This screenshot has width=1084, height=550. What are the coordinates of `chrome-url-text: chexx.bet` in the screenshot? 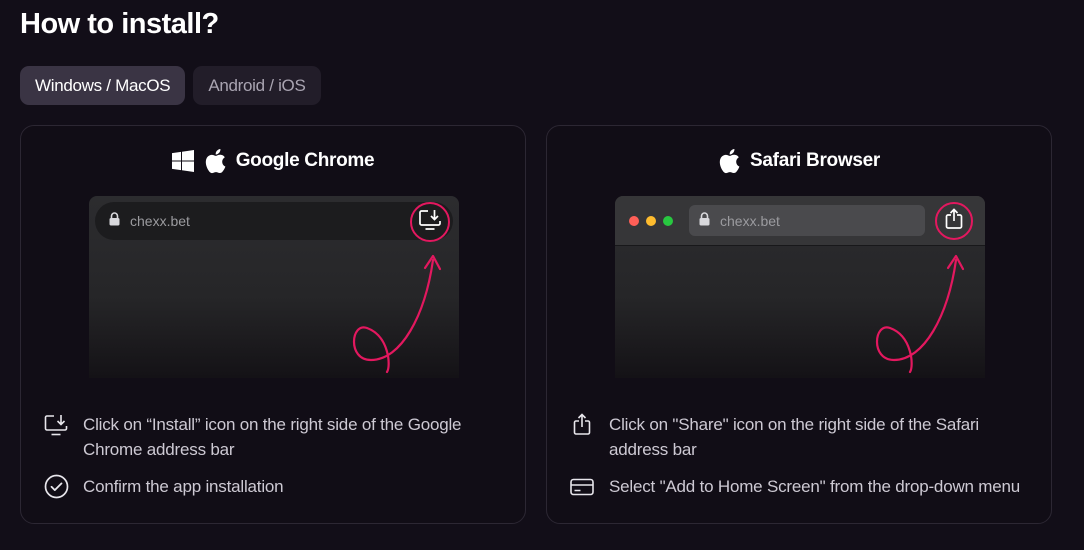 It's located at (160, 220).